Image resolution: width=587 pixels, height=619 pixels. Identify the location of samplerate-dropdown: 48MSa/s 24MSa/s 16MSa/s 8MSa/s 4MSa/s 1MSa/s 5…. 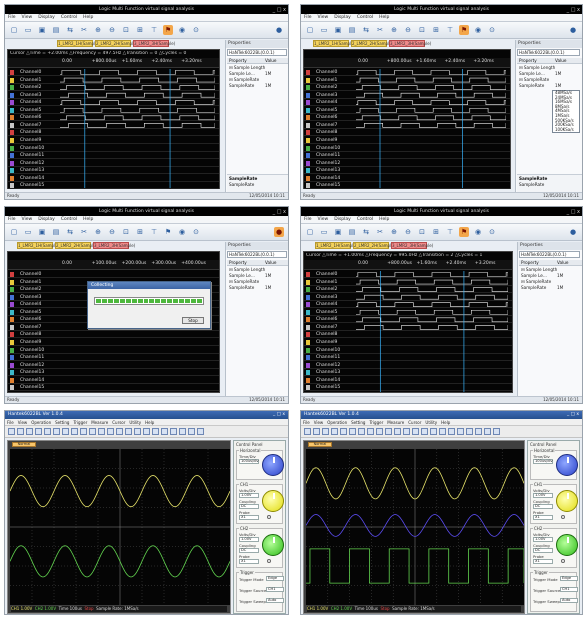
(566, 111).